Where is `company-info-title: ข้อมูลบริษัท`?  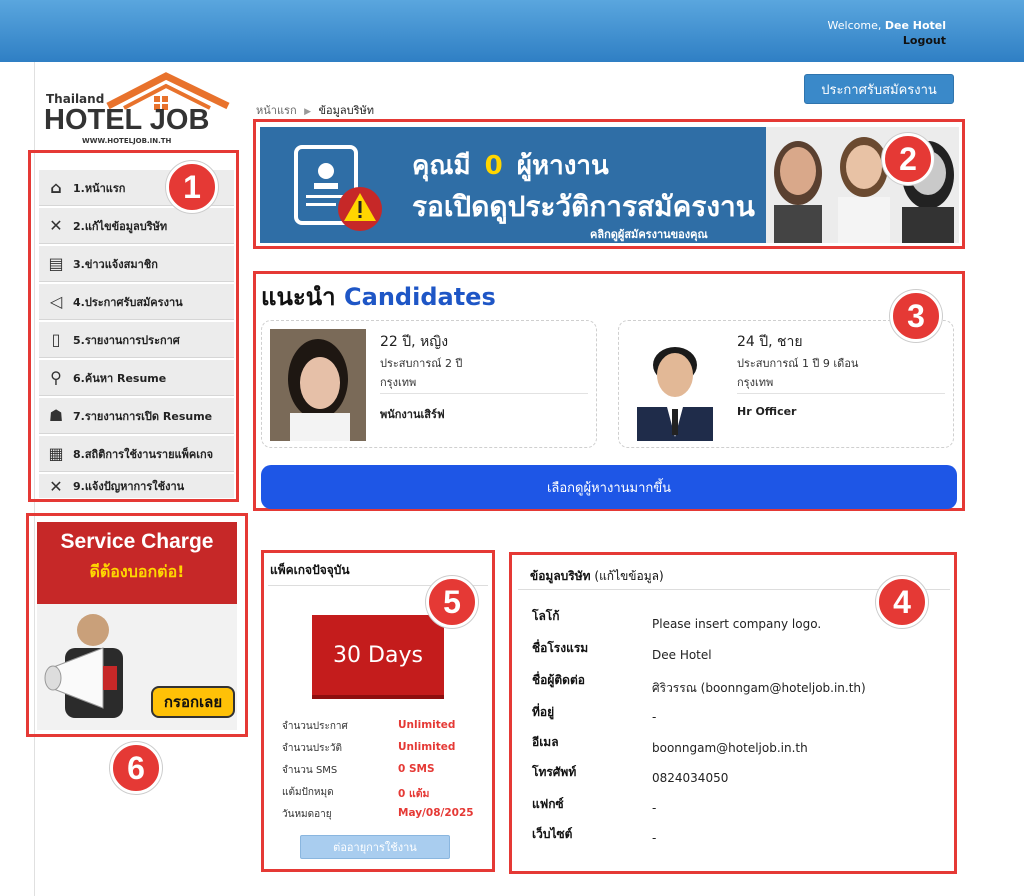 company-info-title: ข้อมูลบริษัท is located at coordinates (560, 576).